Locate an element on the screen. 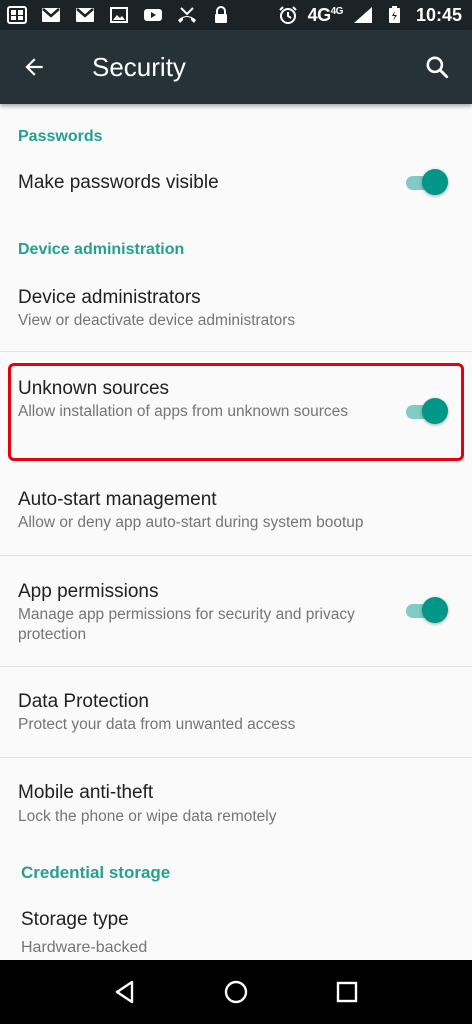 This screenshot has width=472, height=1024. recents-square-icon is located at coordinates (346, 992).